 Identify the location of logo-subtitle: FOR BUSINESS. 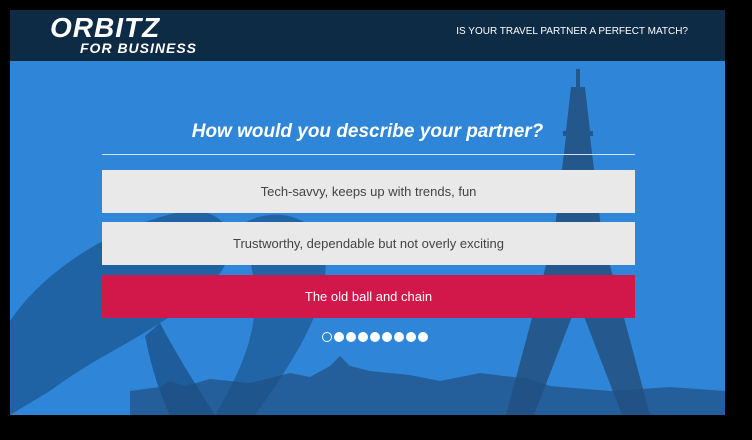
(139, 48).